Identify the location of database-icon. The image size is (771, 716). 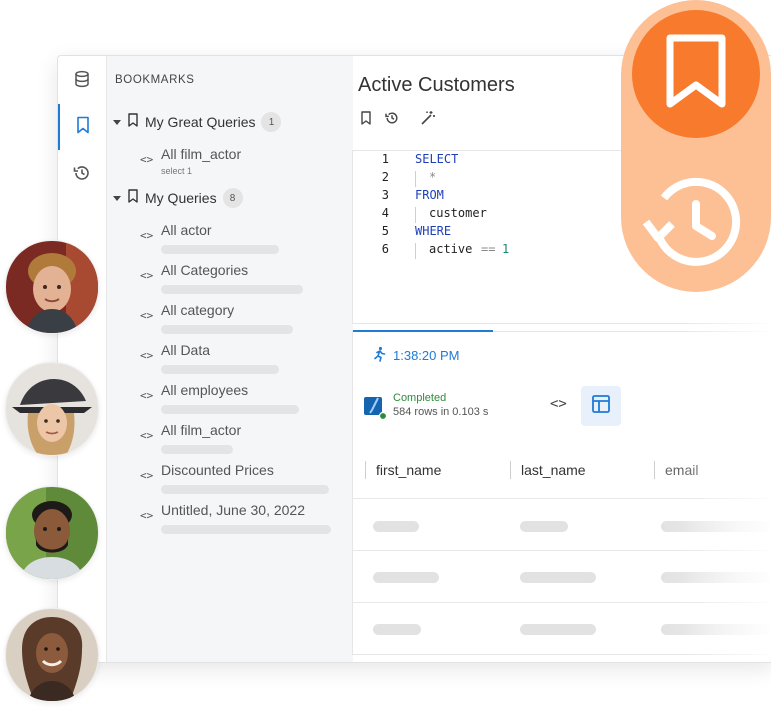
(82, 81).